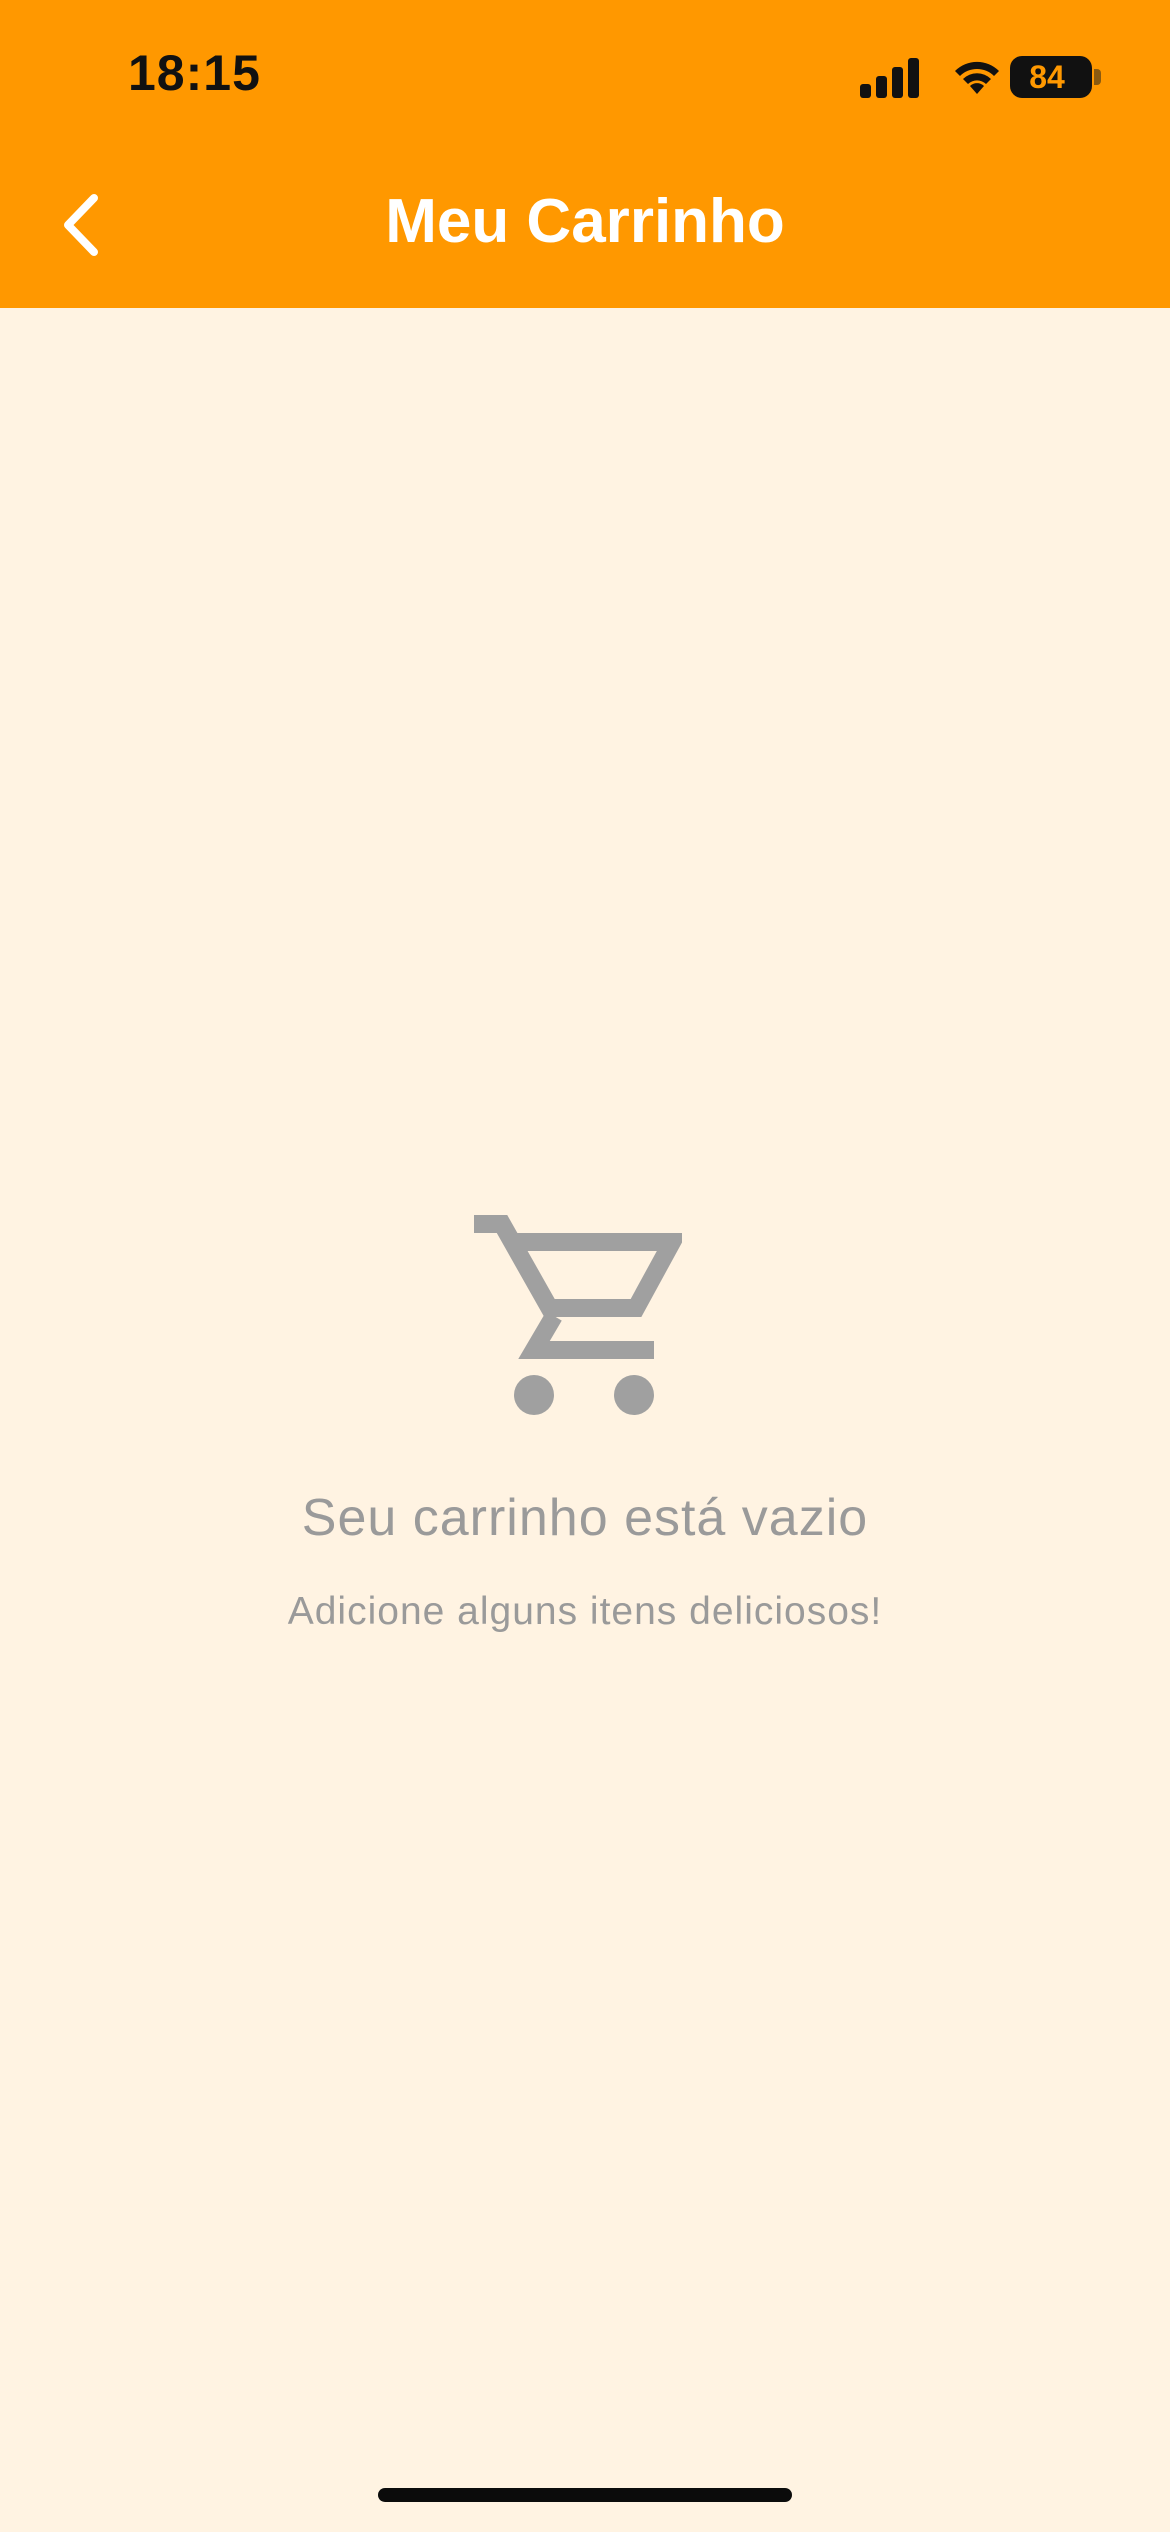 The width and height of the screenshot is (1170, 2532). I want to click on page-title: Meu Carrinho, so click(585, 221).